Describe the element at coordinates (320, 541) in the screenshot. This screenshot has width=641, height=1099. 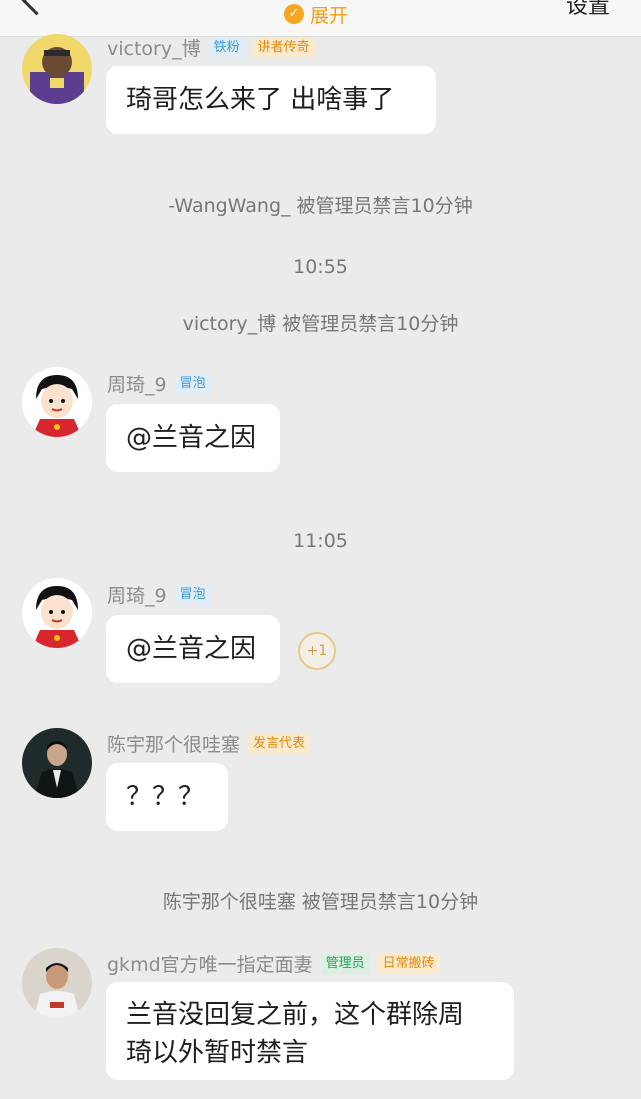
I see `timestamp: 11:05` at that location.